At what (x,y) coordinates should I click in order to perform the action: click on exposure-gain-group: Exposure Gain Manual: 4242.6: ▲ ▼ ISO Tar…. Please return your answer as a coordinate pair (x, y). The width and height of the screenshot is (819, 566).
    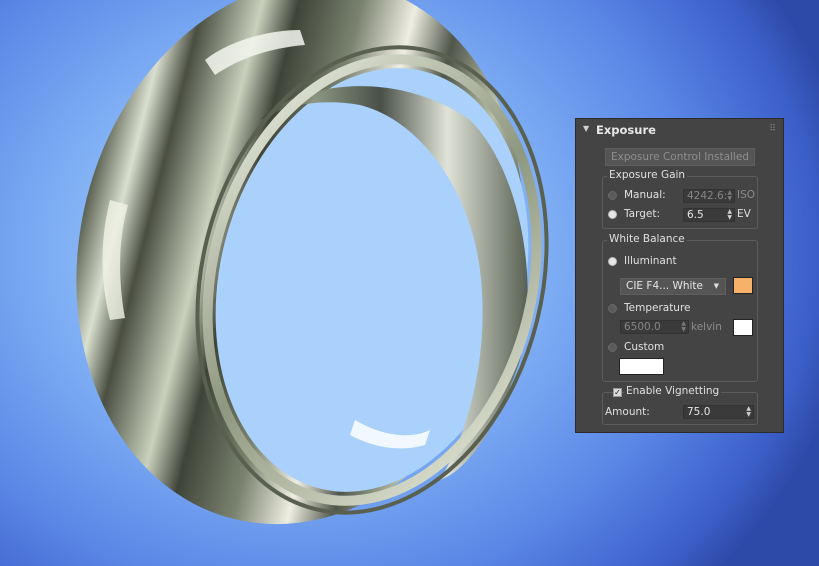
    Looking at the image, I should click on (680, 199).